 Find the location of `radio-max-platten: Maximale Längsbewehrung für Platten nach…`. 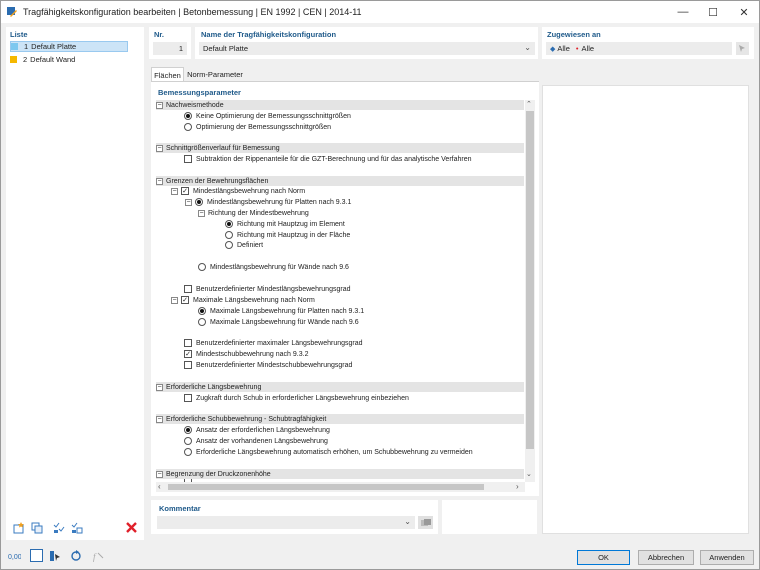

radio-max-platten: Maximale Längsbewehrung für Platten nach… is located at coordinates (281, 311).